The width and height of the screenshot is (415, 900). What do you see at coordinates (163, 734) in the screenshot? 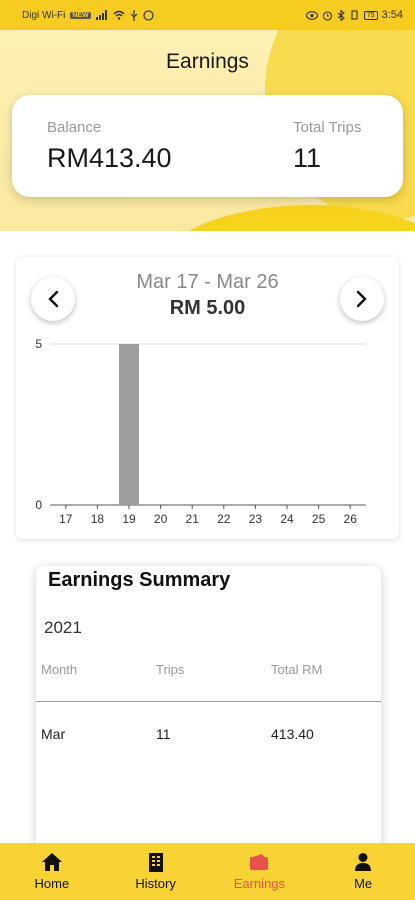
I see `cell-trips: 11` at bounding box center [163, 734].